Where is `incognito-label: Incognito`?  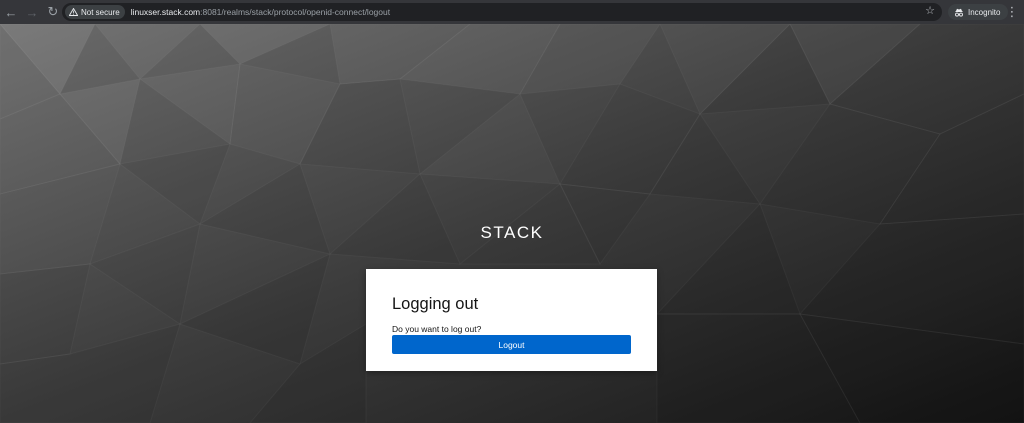 incognito-label: Incognito is located at coordinates (984, 12).